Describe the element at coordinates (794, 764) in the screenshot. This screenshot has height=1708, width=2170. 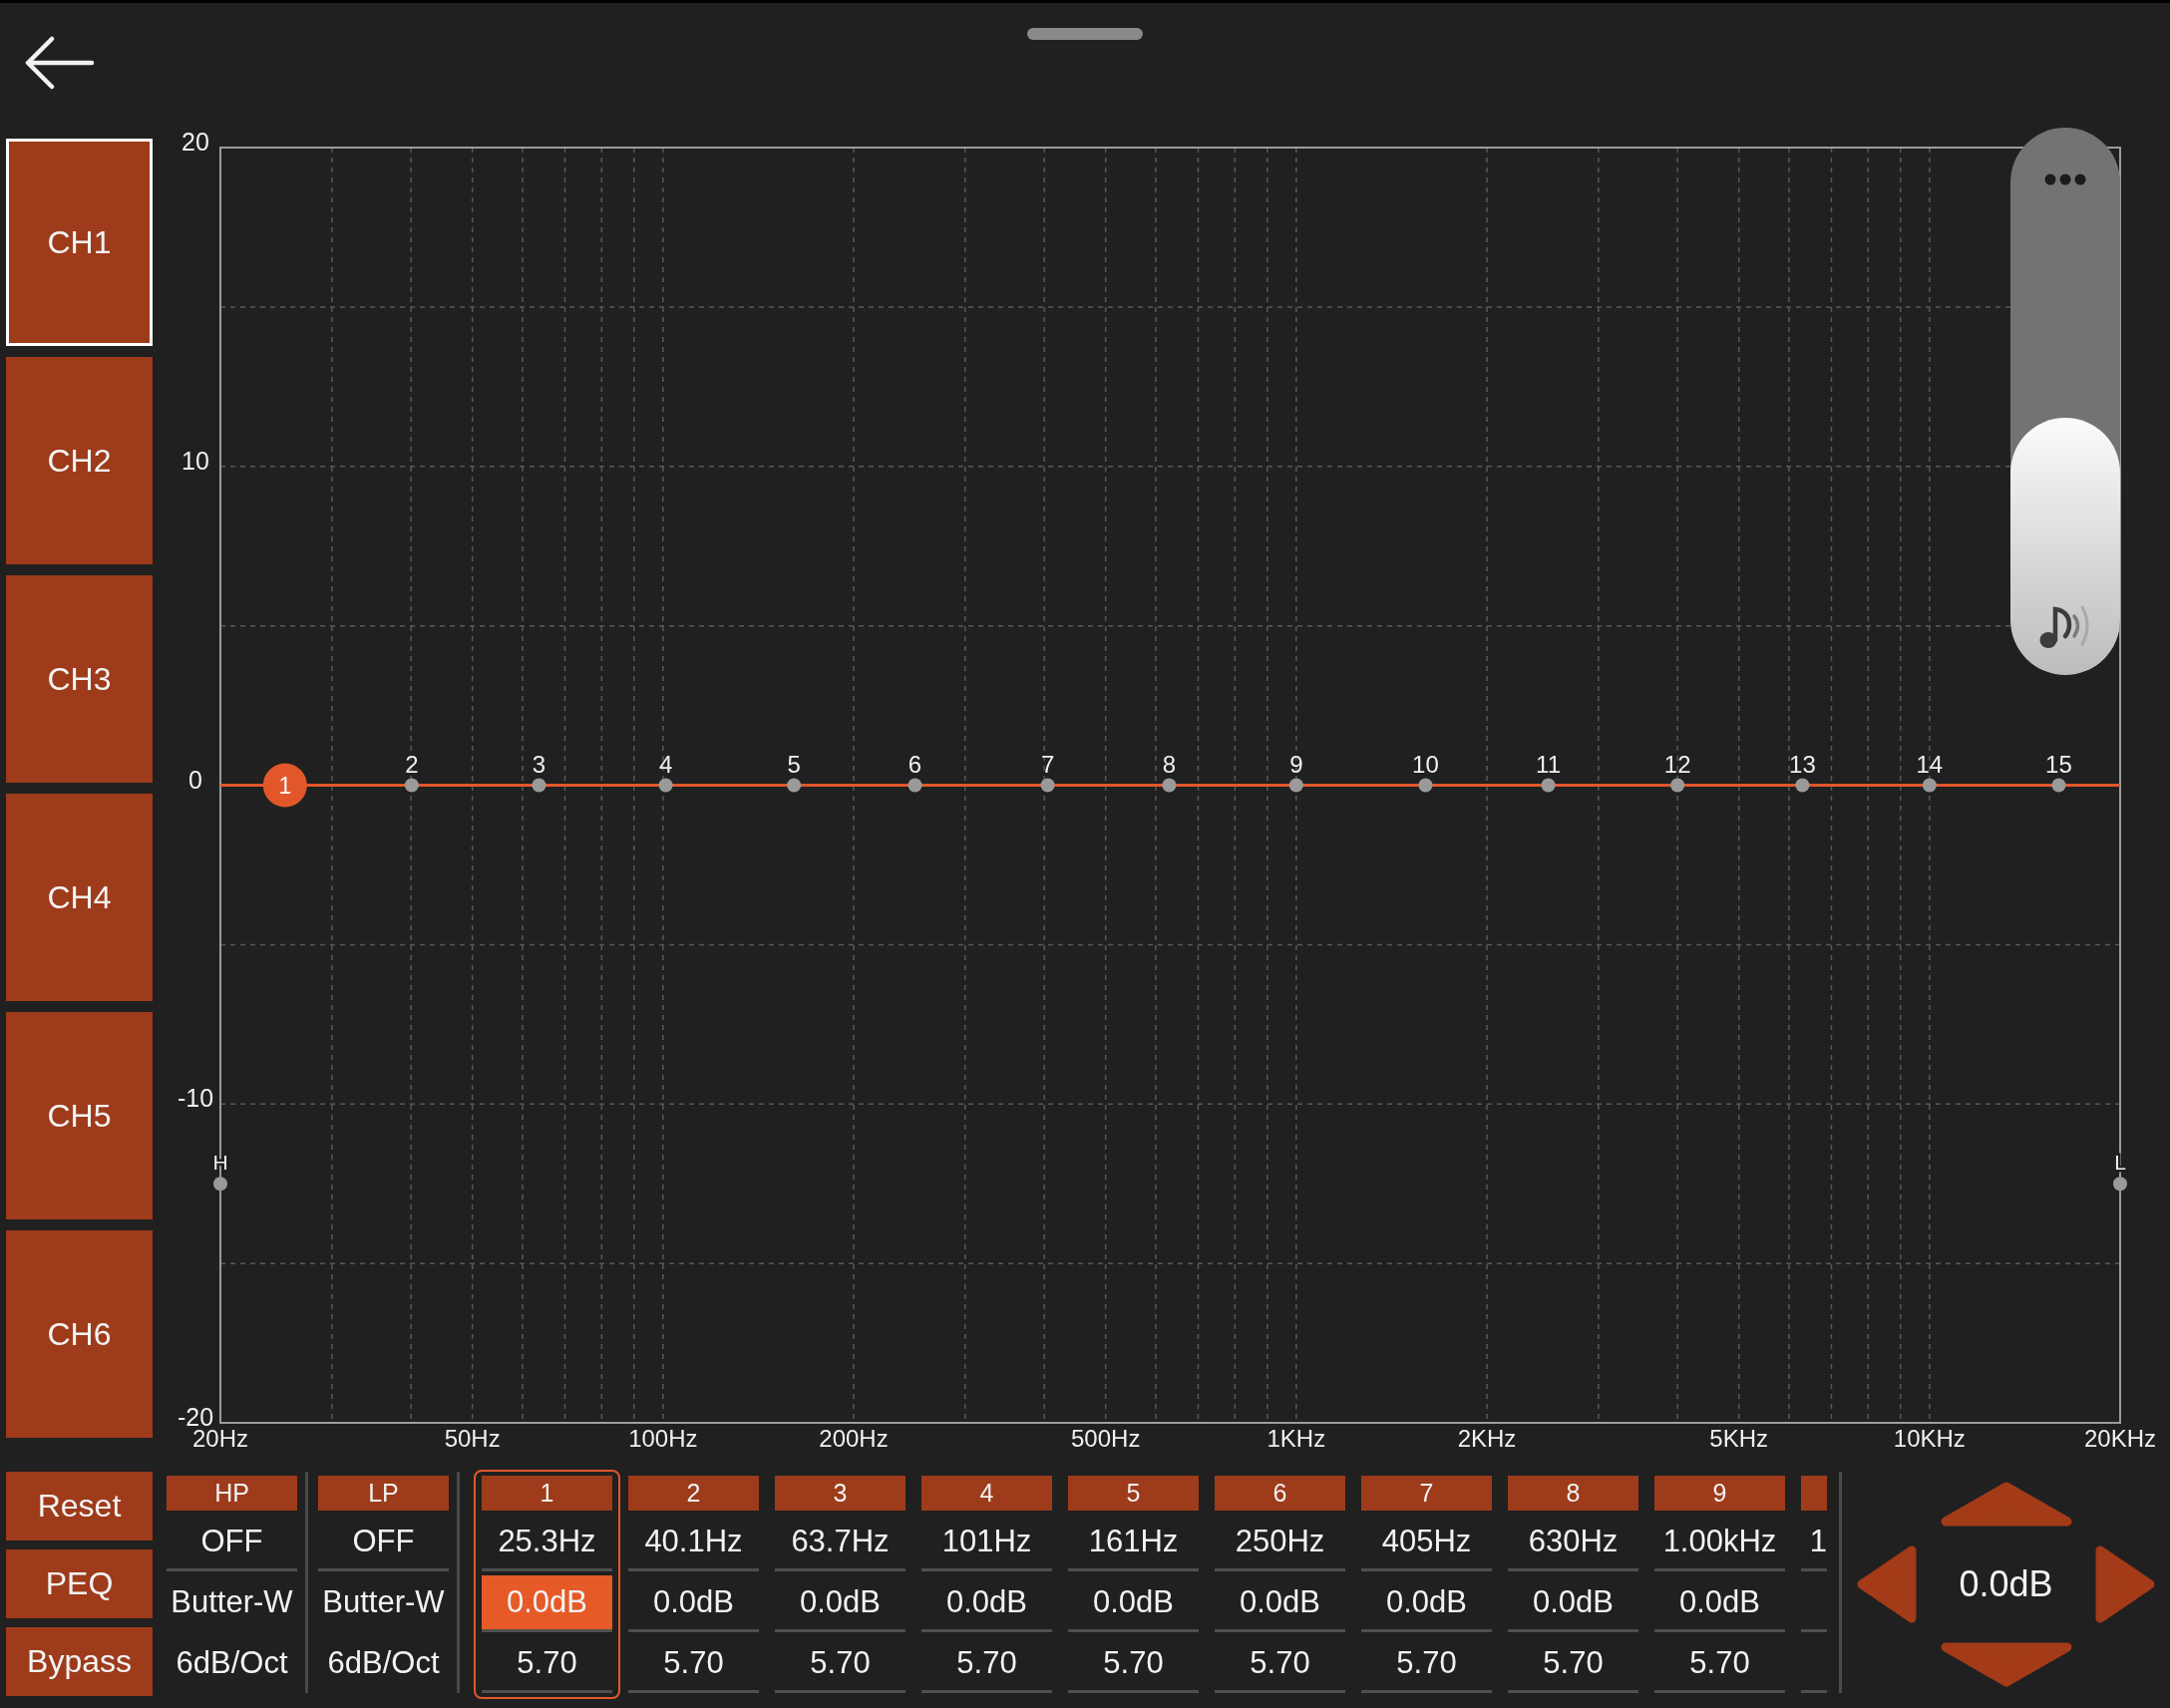
I see `band-label: 5` at that location.